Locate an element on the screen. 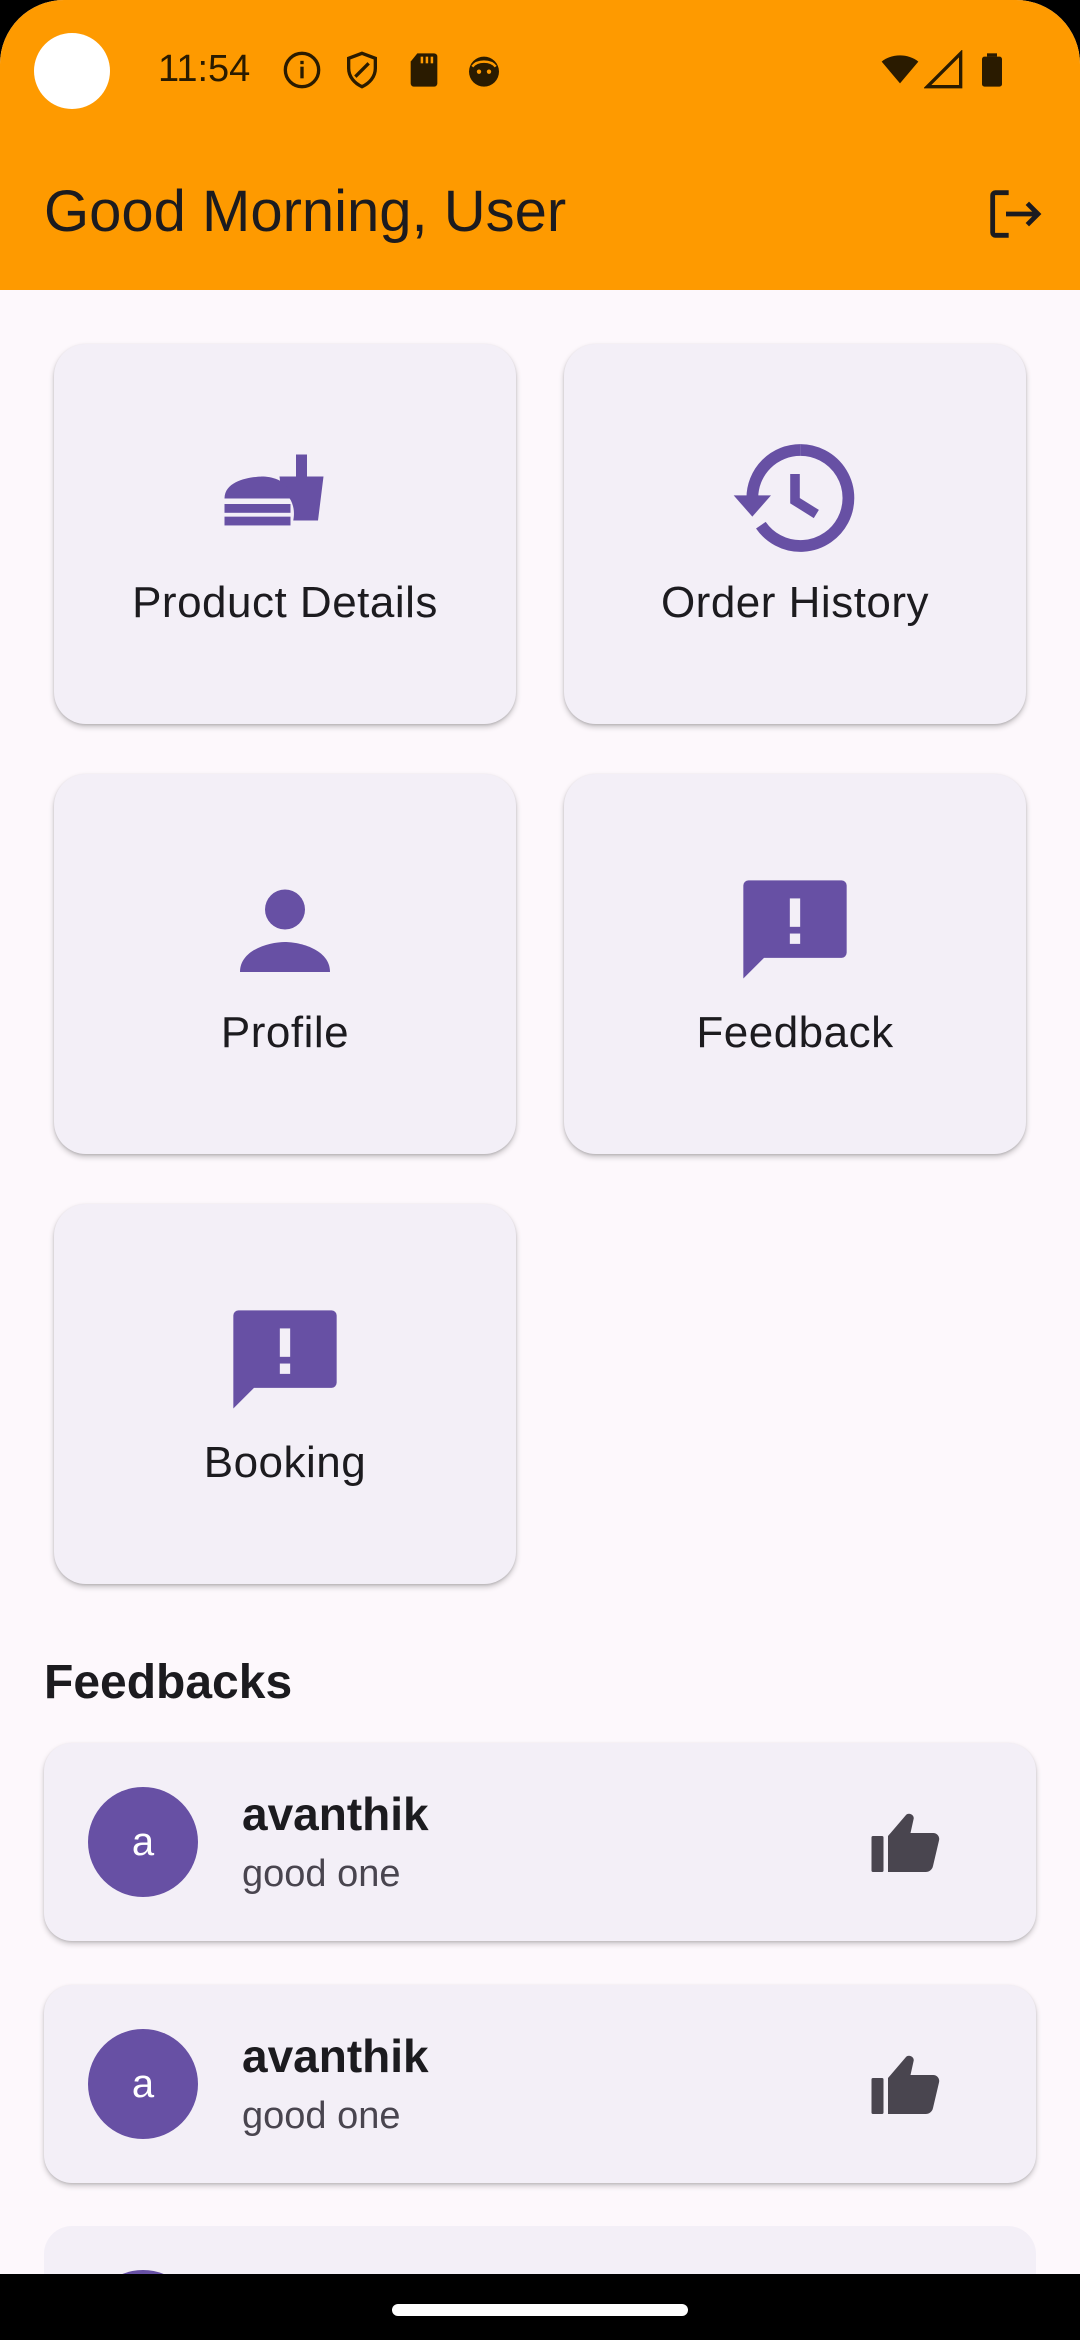  app-bar: 11:54 Good Morning, User is located at coordinates (540, 145).